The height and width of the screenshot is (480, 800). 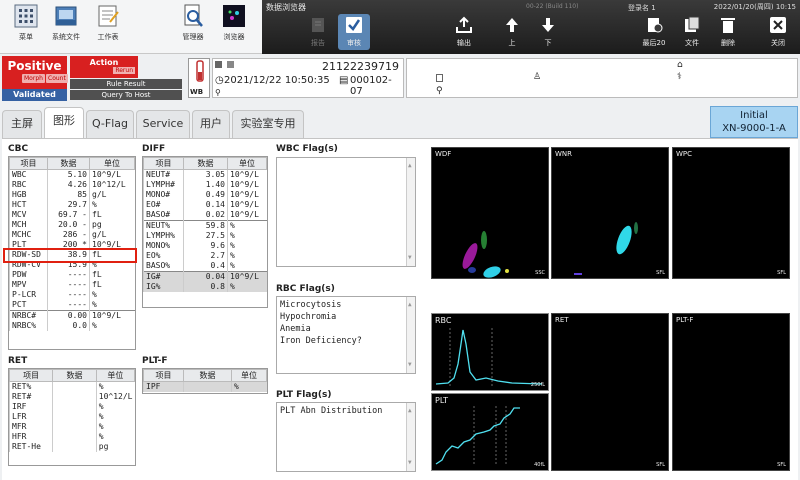 What do you see at coordinates (318, 32) in the screenshot?
I see `report-button: 报告` at bounding box center [318, 32].